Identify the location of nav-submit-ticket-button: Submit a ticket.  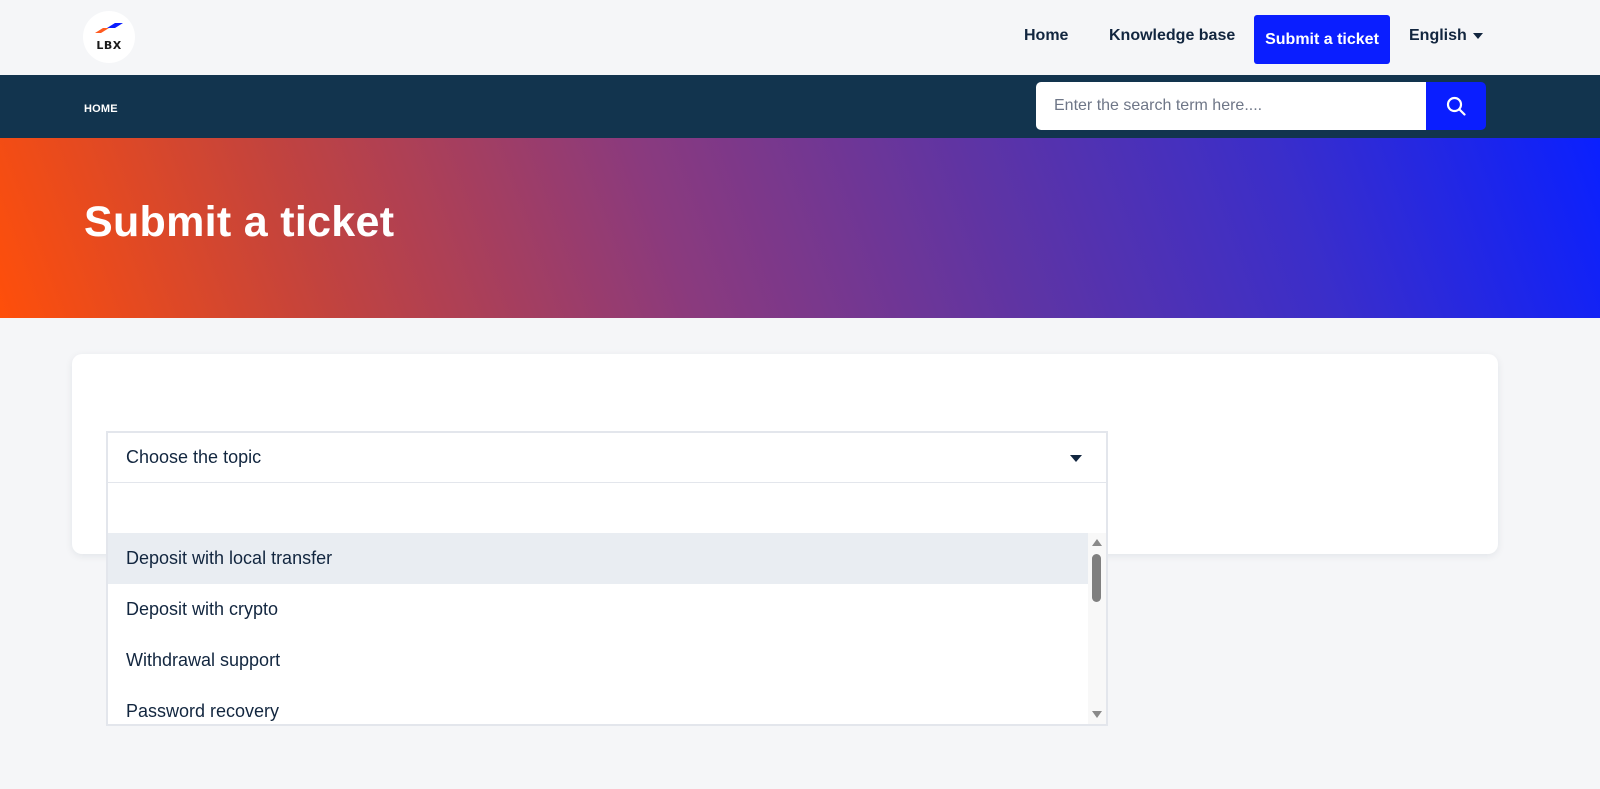
(1322, 39).